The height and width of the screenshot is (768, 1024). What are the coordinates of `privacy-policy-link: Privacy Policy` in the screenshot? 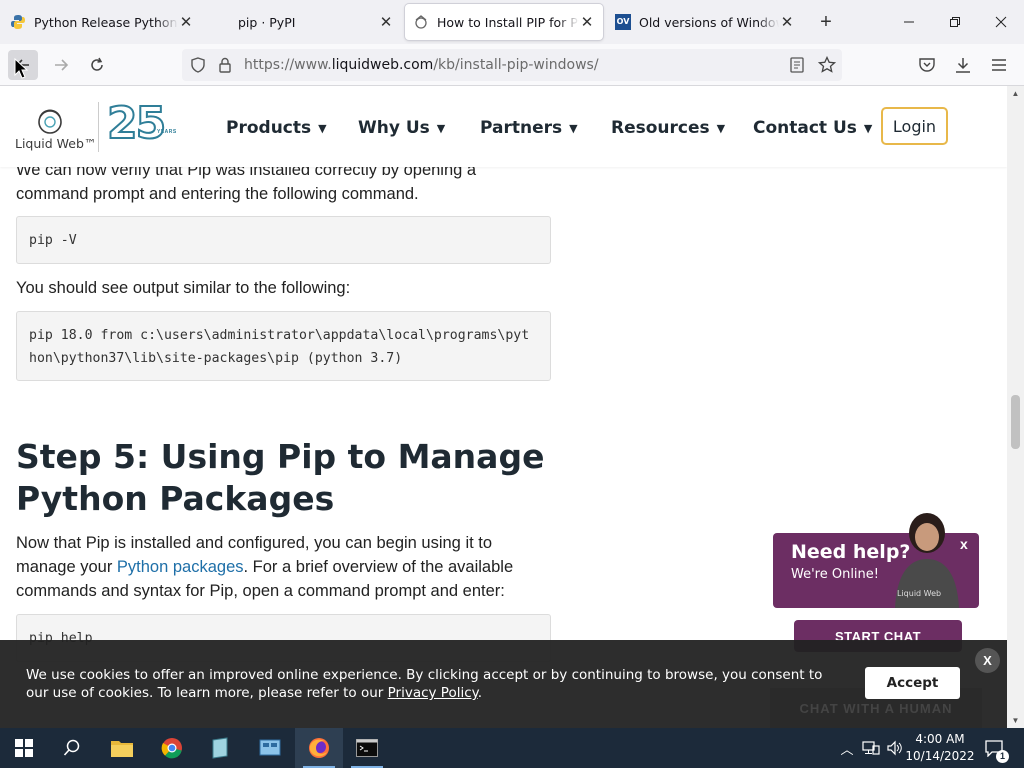 It's located at (433, 693).